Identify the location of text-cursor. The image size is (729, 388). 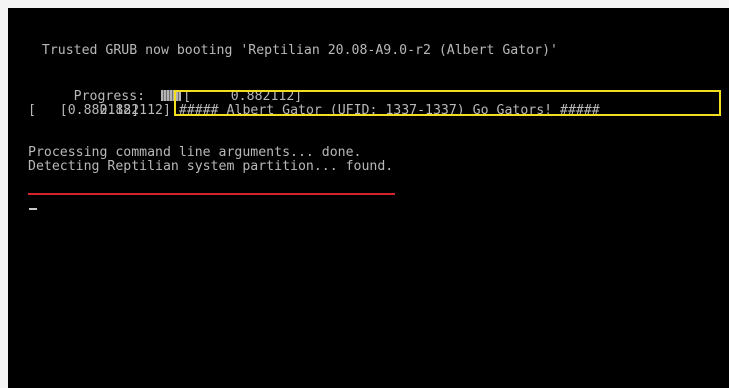
(33, 209).